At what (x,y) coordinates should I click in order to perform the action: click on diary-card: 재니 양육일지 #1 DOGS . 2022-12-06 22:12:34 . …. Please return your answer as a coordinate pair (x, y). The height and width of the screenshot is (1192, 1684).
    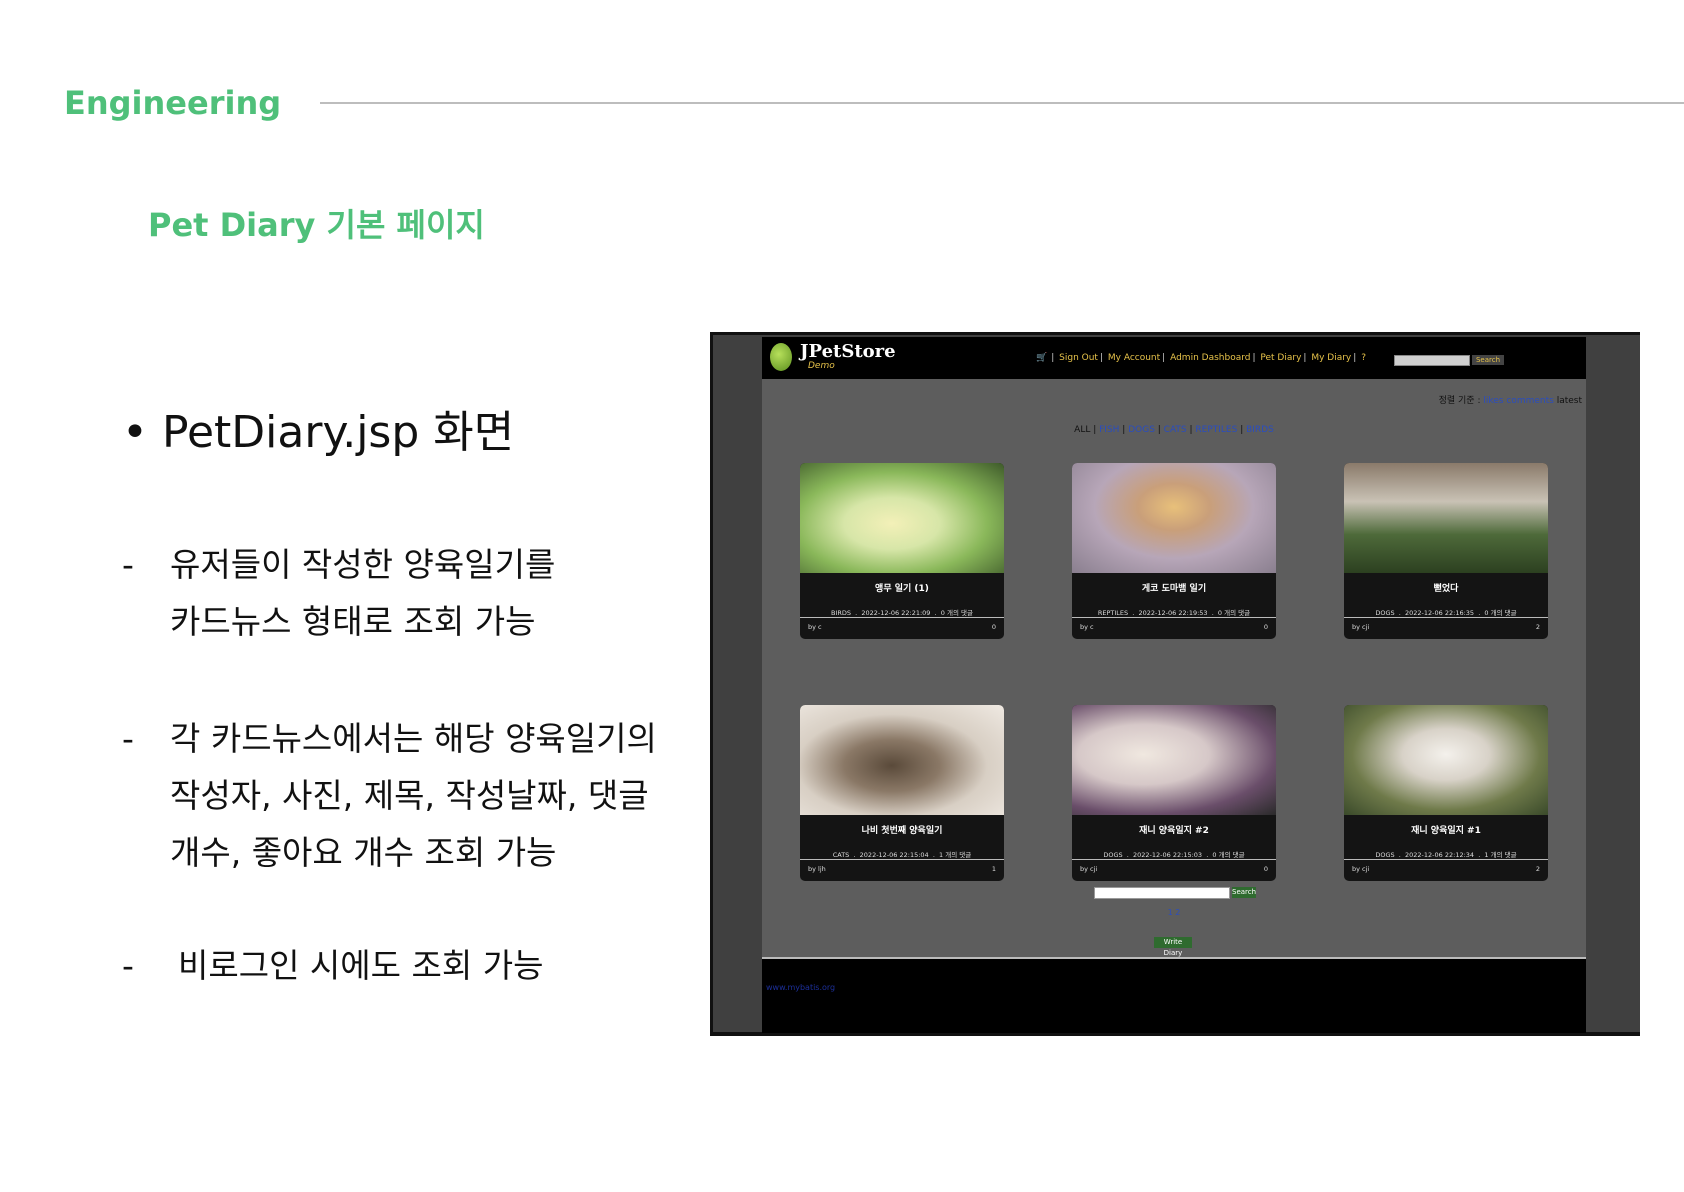
    Looking at the image, I should click on (1446, 793).